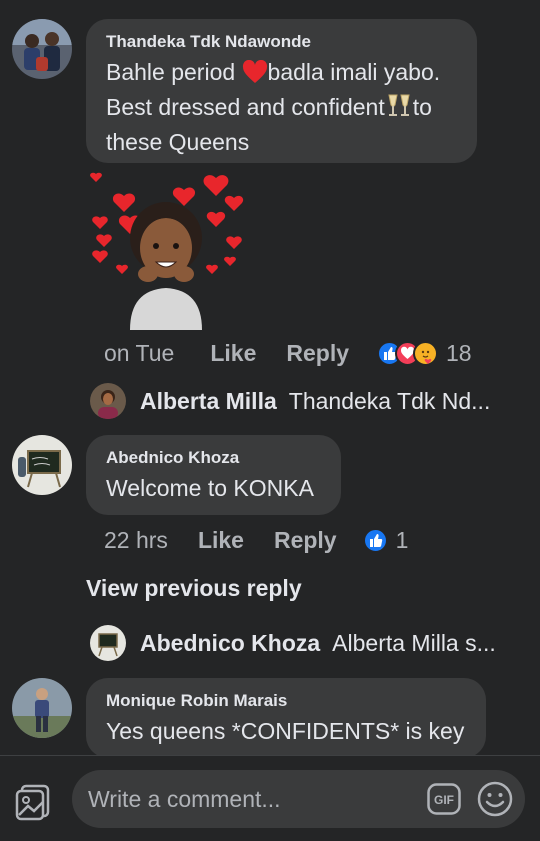  What do you see at coordinates (139, 353) in the screenshot?
I see `comment-timestamp: on Tue` at bounding box center [139, 353].